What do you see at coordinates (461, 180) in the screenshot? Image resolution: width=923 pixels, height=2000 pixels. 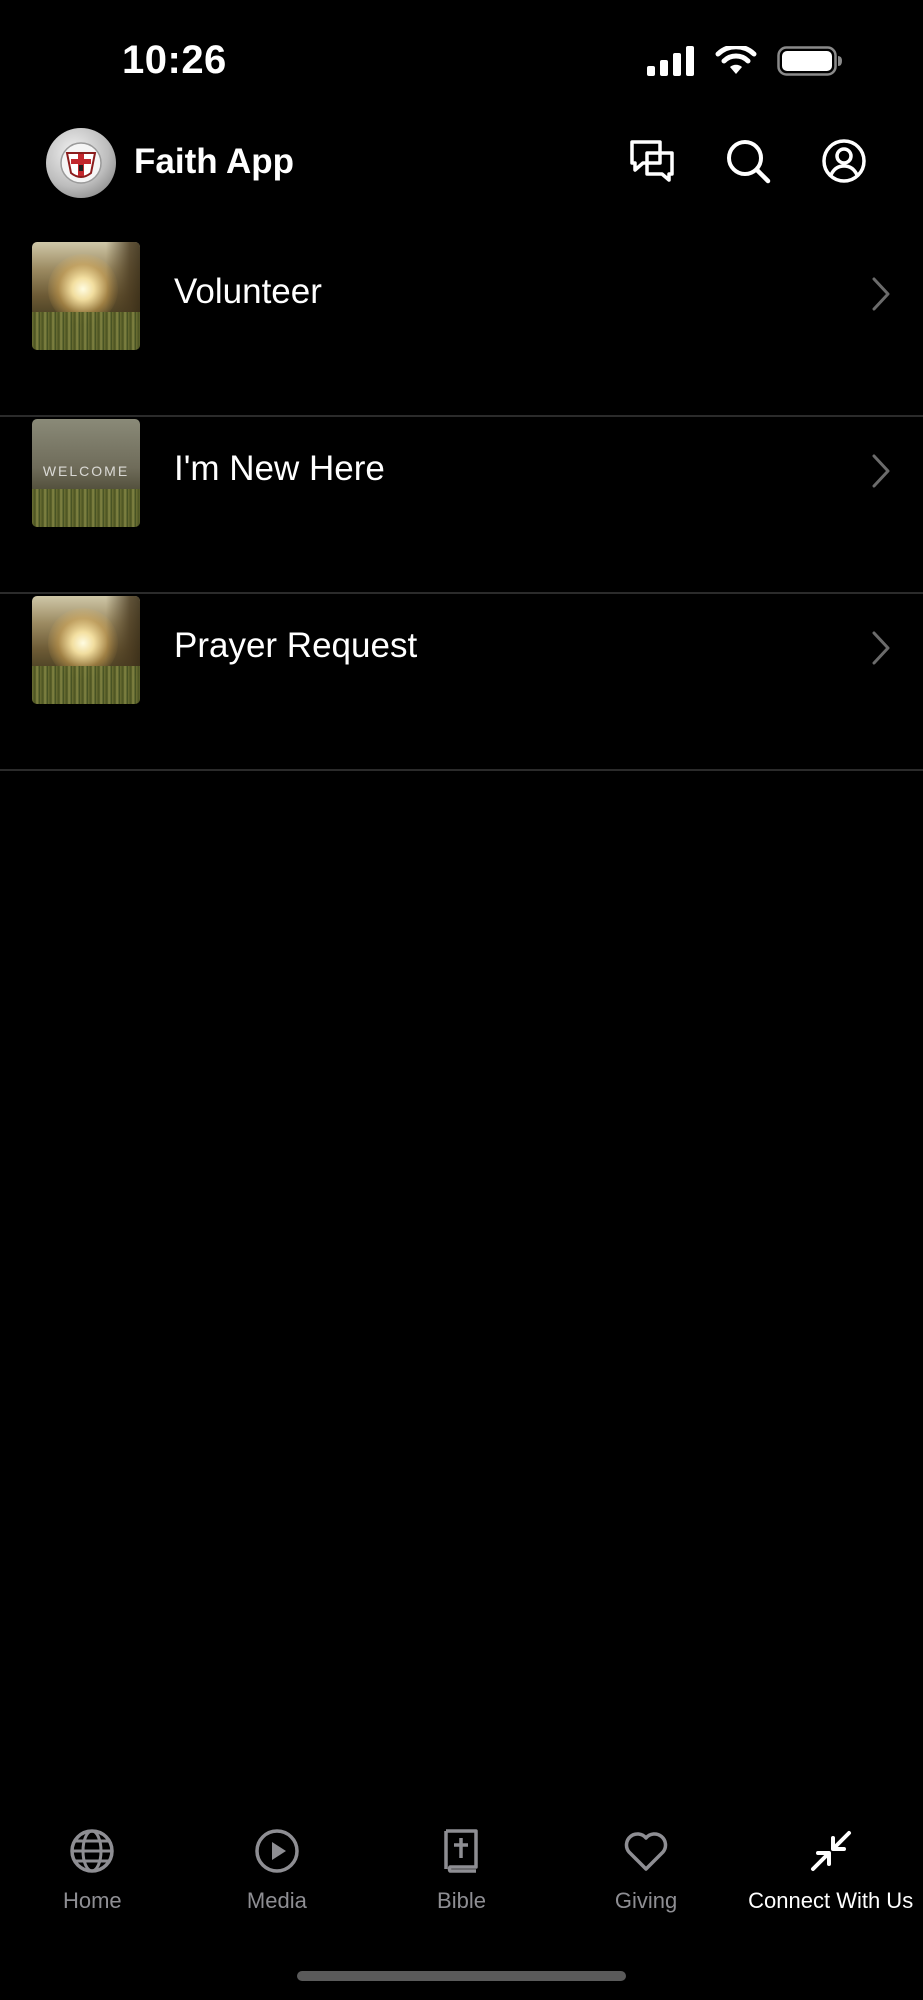 I see `app-header: Faith App` at bounding box center [461, 180].